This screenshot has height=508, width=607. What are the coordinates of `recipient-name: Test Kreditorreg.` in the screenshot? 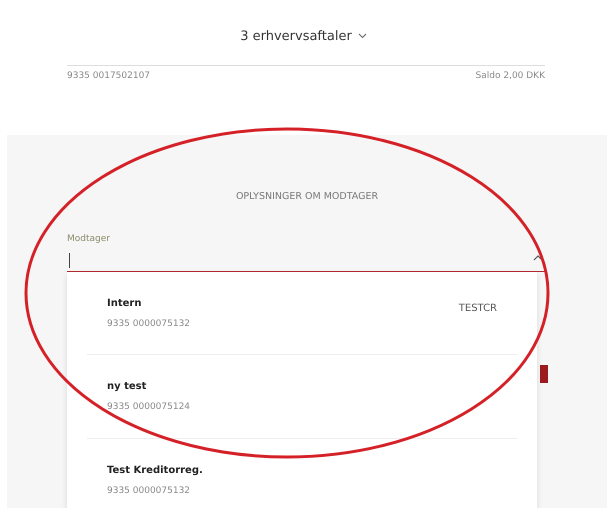 It's located at (155, 471).